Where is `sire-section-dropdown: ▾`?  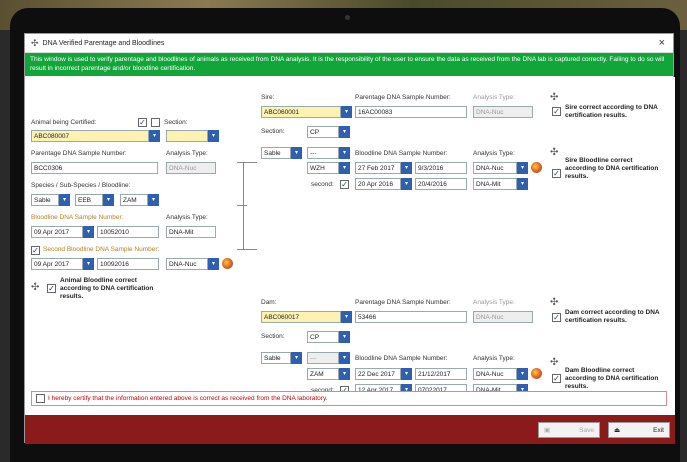 sire-section-dropdown: ▾ is located at coordinates (344, 132).